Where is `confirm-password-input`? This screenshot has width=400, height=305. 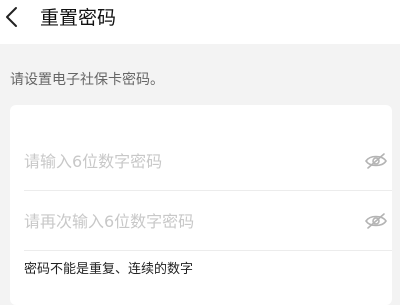
confirm-password-input is located at coordinates (184, 221).